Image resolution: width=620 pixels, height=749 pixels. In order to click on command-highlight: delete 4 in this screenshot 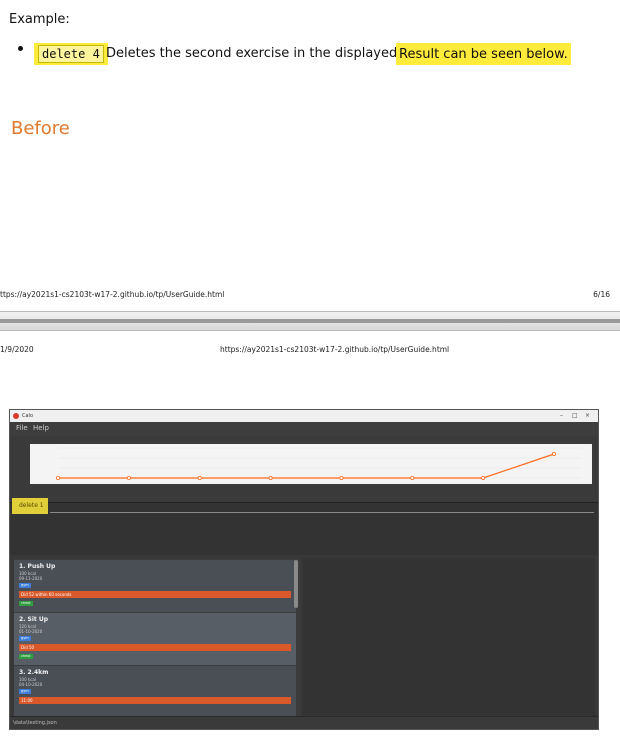, I will do `click(71, 54)`.